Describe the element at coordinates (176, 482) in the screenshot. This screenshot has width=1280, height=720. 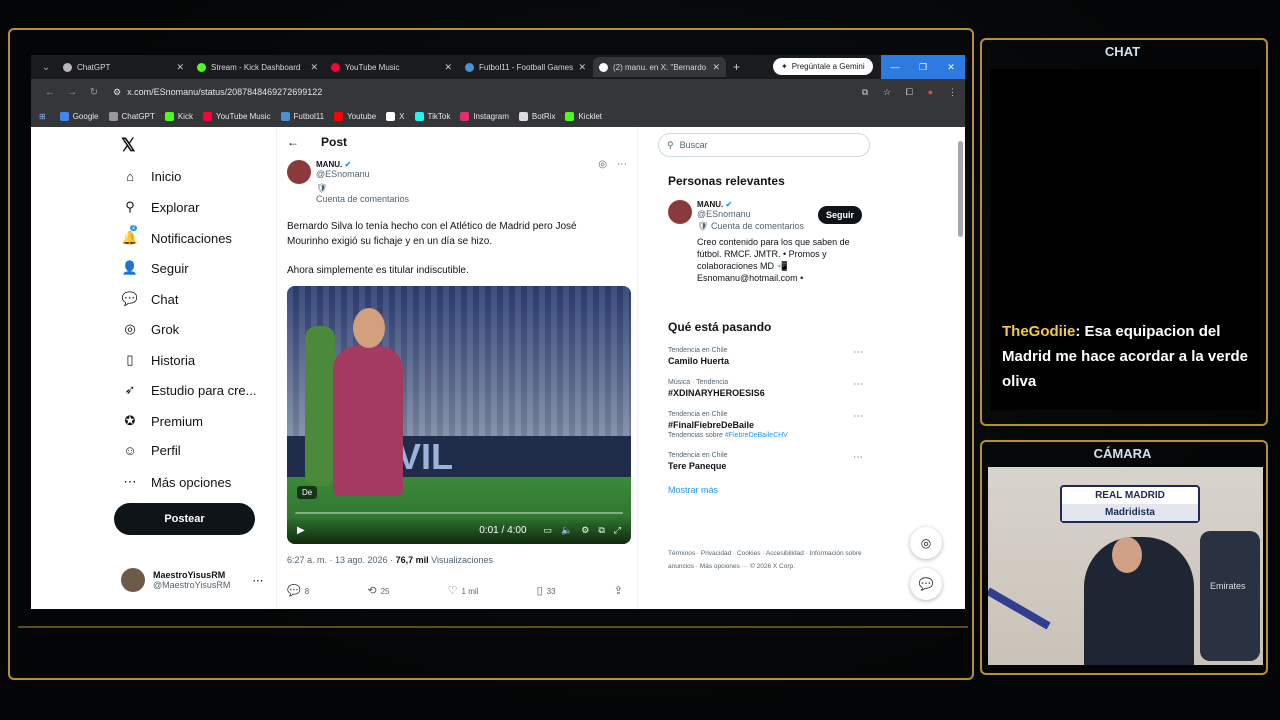
I see `nav-mas-opciones: ⋯ Más opciones` at that location.